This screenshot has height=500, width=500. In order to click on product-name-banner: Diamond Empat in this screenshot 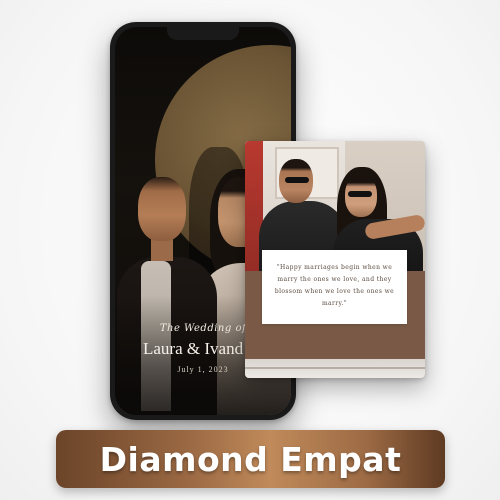, I will do `click(250, 459)`.